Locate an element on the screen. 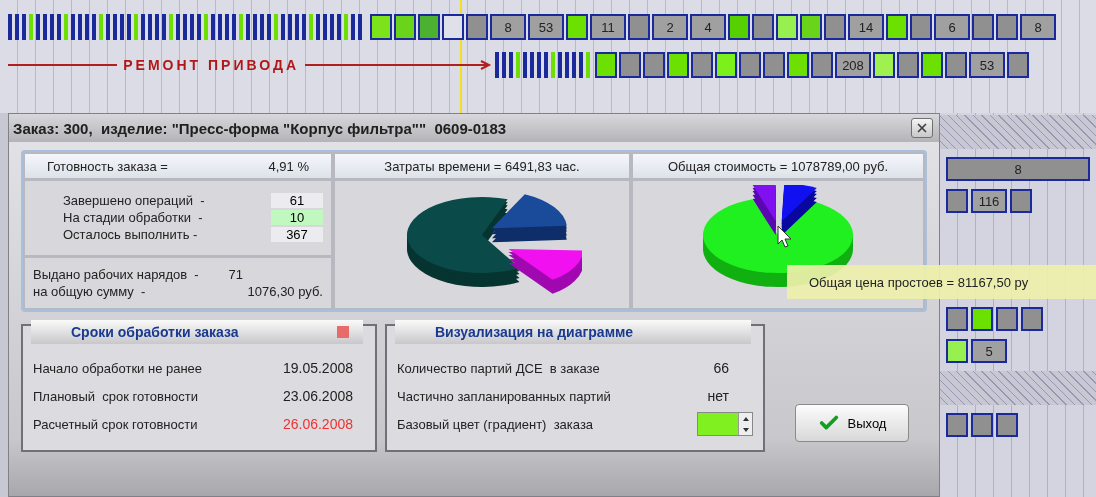 The image size is (1096, 497). setting-label: Базовый цвет (градиент) заказа is located at coordinates (495, 424).